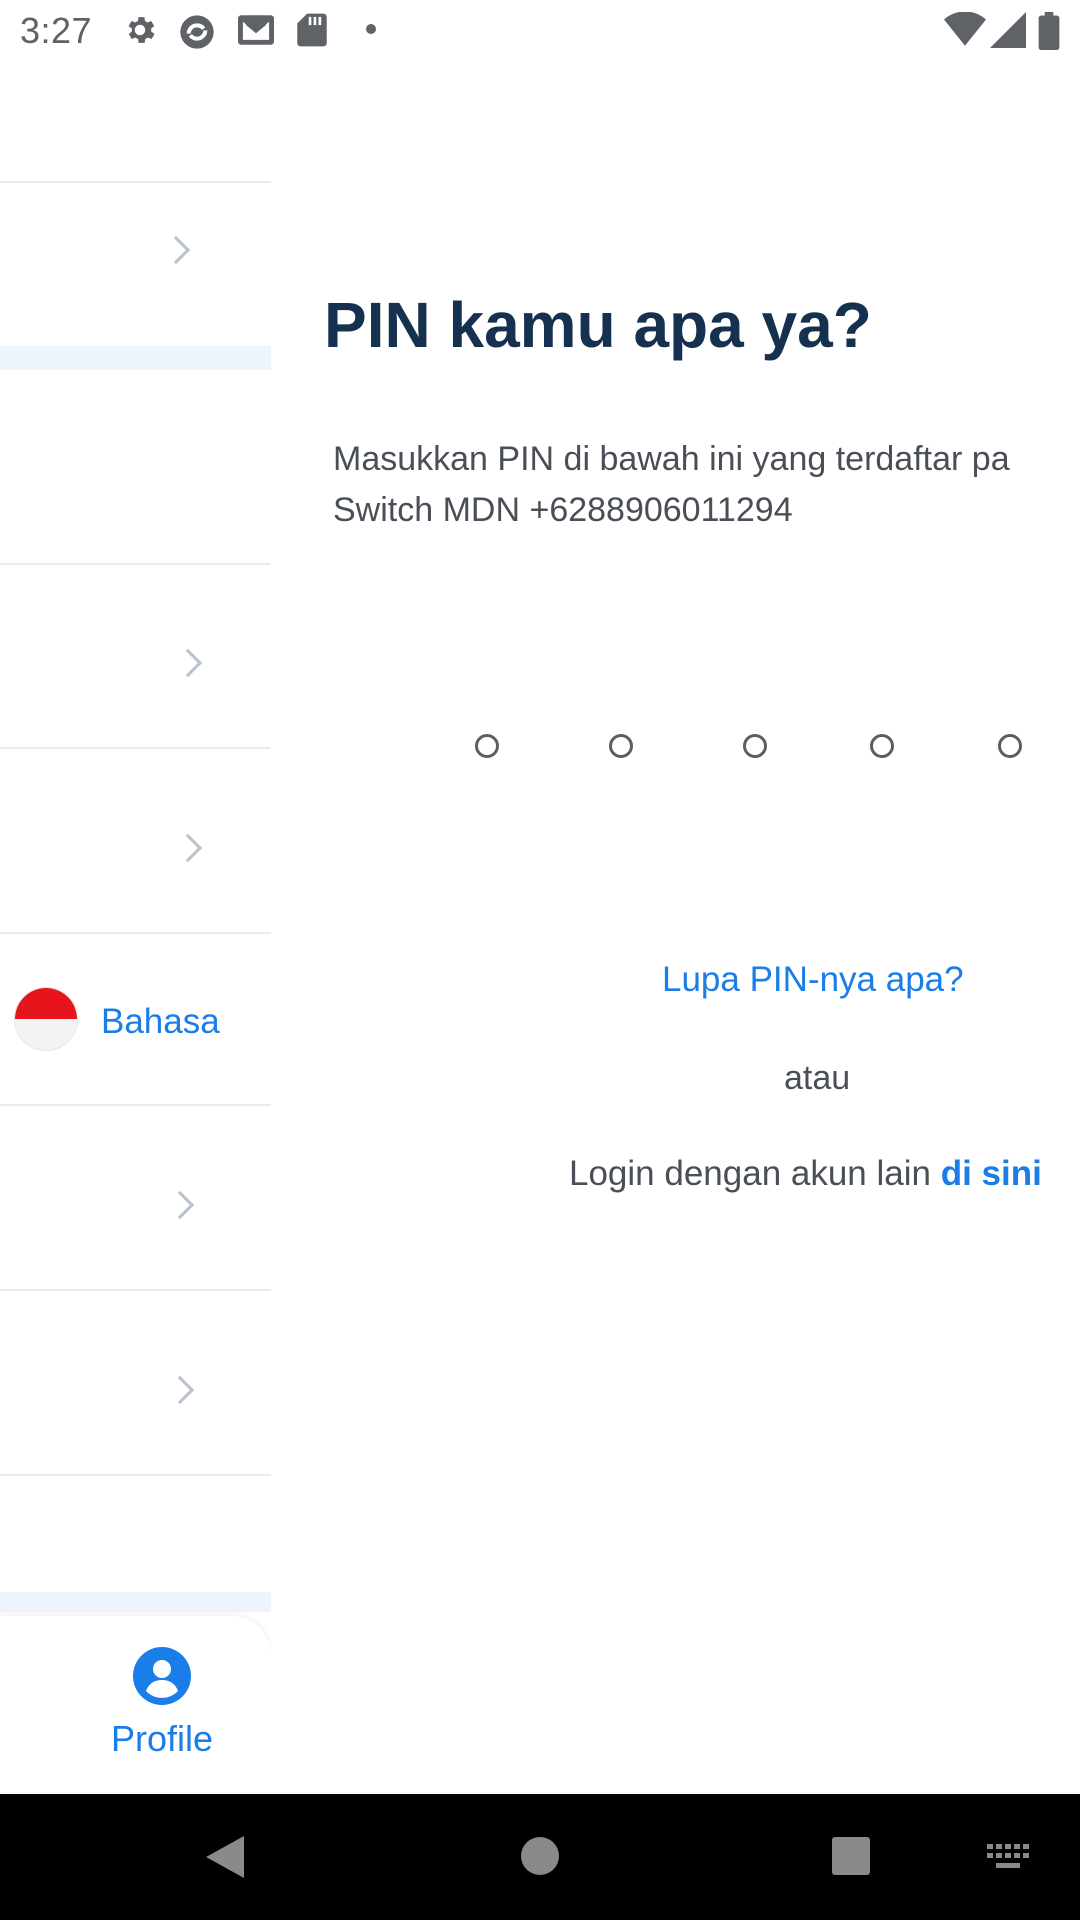 Image resolution: width=1080 pixels, height=1920 pixels. I want to click on login-other-account: Login dengan akun lain di sini, so click(805, 1174).